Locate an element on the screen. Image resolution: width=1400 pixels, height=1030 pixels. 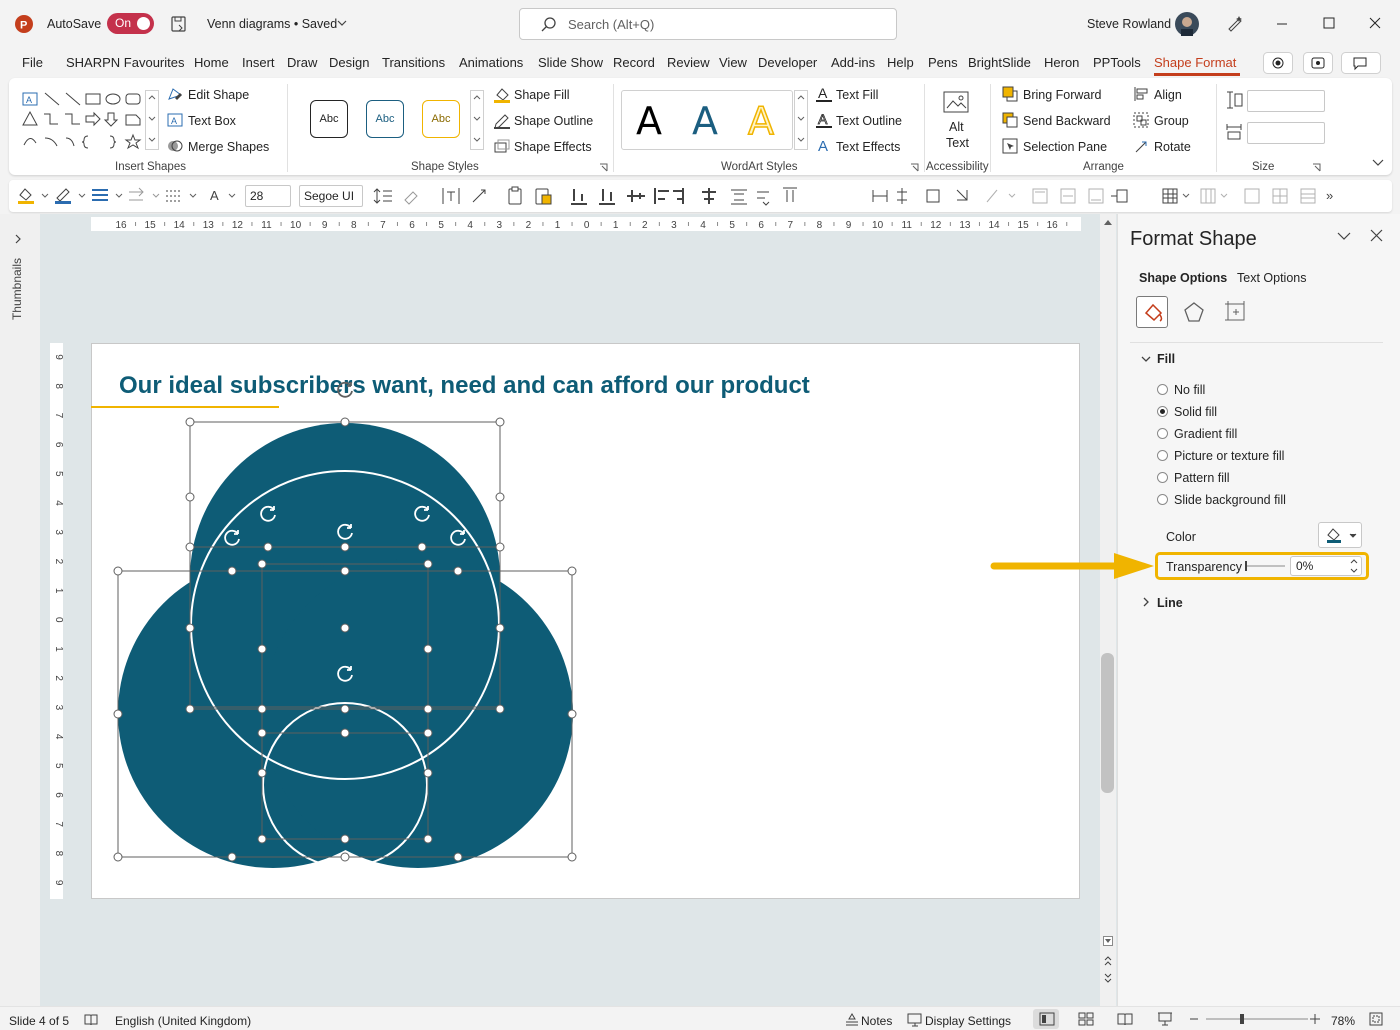
width-input is located at coordinates (1286, 133).